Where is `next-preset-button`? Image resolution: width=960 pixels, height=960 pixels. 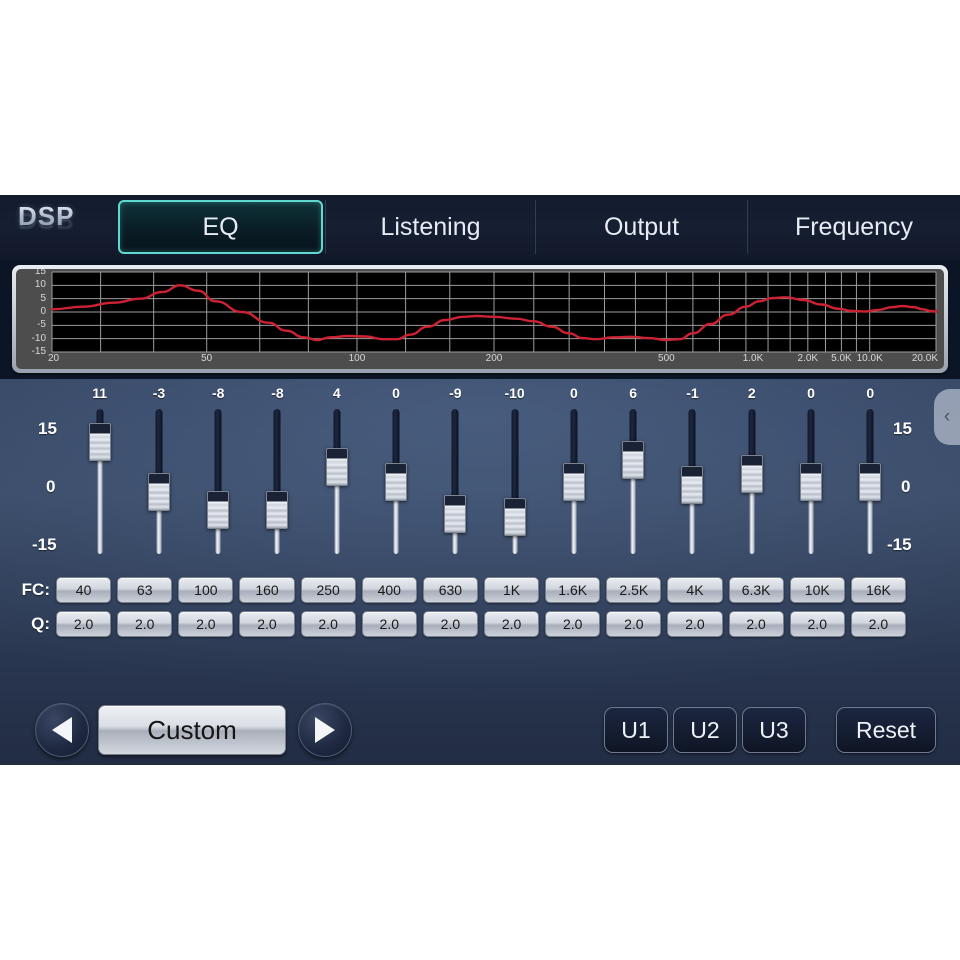 next-preset-button is located at coordinates (325, 730).